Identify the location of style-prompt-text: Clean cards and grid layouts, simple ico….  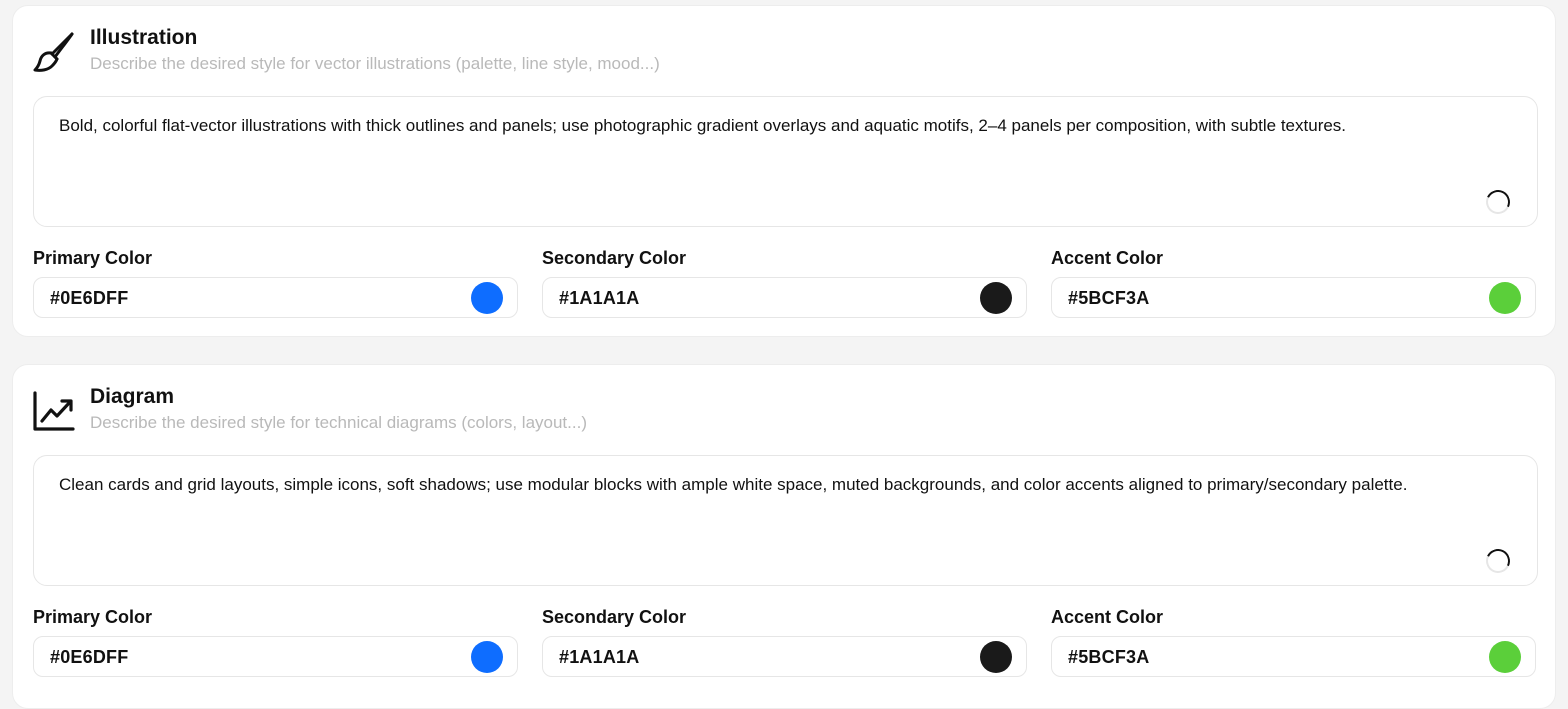
(779, 485).